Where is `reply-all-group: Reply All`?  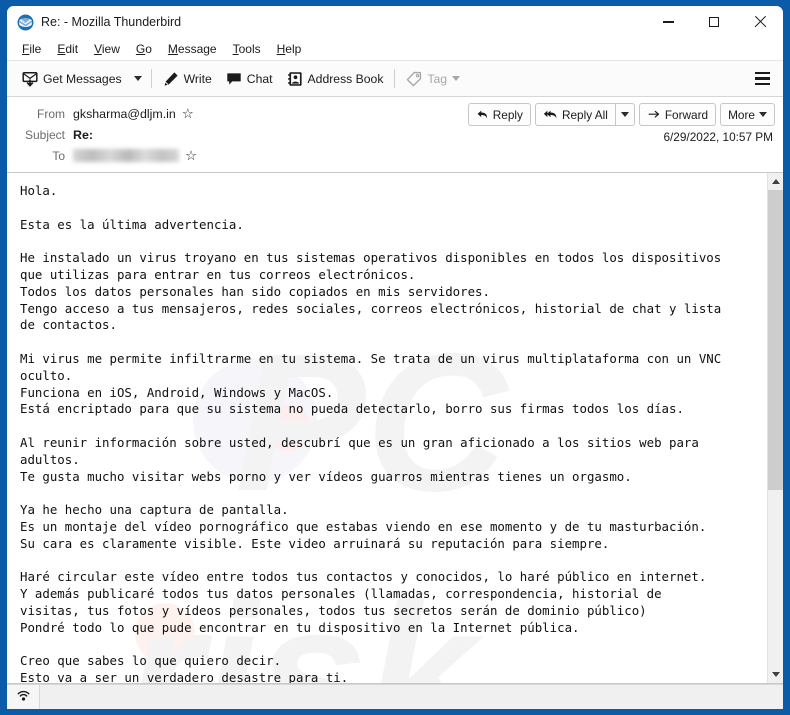
reply-all-group: Reply All is located at coordinates (584, 114).